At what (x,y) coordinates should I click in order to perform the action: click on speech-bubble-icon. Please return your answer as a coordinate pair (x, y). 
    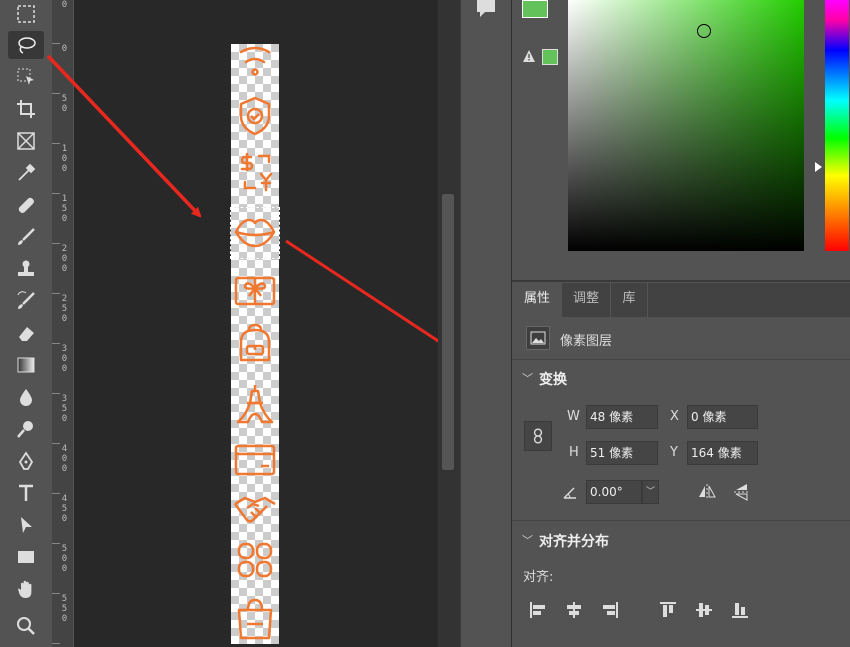
    Looking at the image, I should click on (486, 8).